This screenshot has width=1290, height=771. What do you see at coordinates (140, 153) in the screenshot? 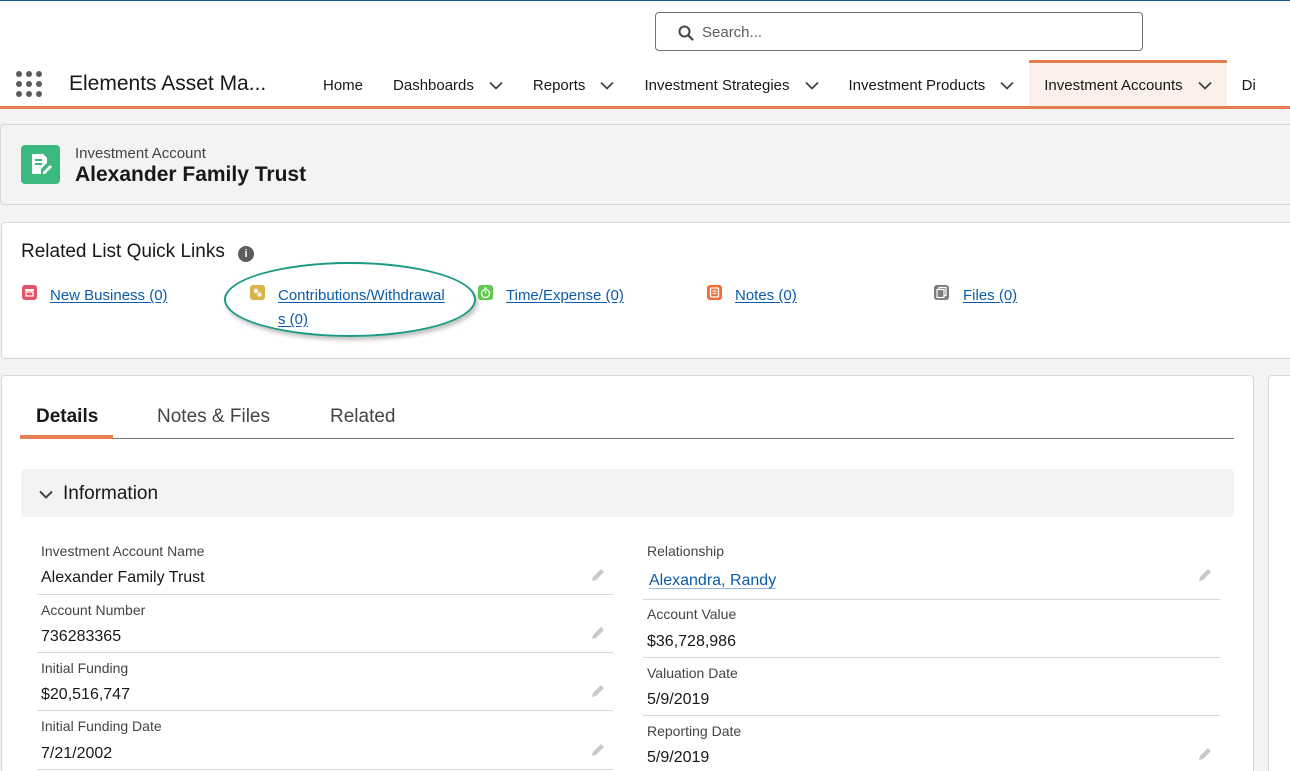
I see `record-object-label: Investment Account` at bounding box center [140, 153].